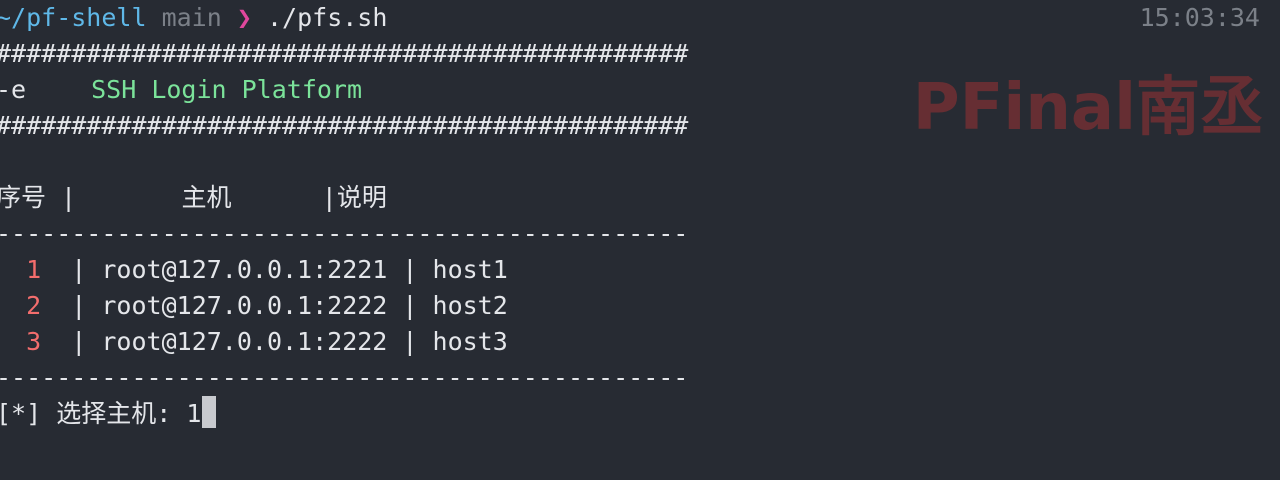  What do you see at coordinates (244, 269) in the screenshot?
I see `row-host: | root@127.0.0.1:2221 |` at bounding box center [244, 269].